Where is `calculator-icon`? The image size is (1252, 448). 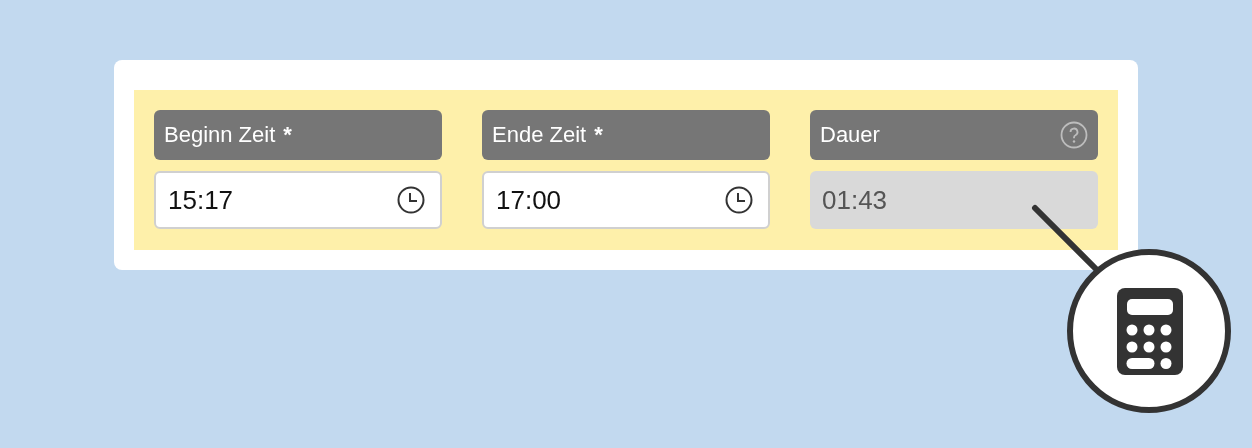
calculator-icon is located at coordinates (1150, 331).